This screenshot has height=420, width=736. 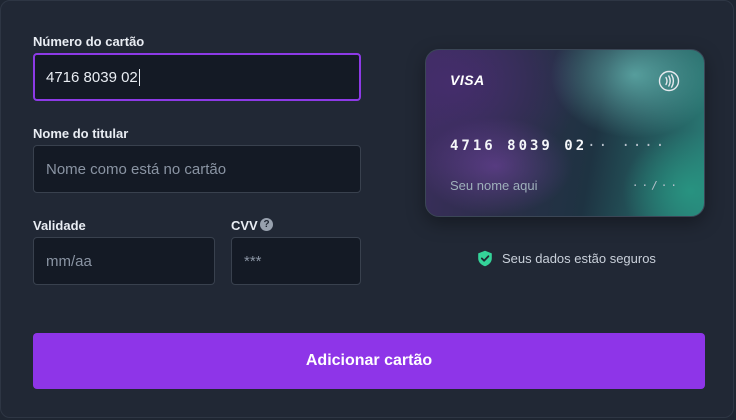 What do you see at coordinates (253, 261) in the screenshot?
I see `cvv-placeholder: ***` at bounding box center [253, 261].